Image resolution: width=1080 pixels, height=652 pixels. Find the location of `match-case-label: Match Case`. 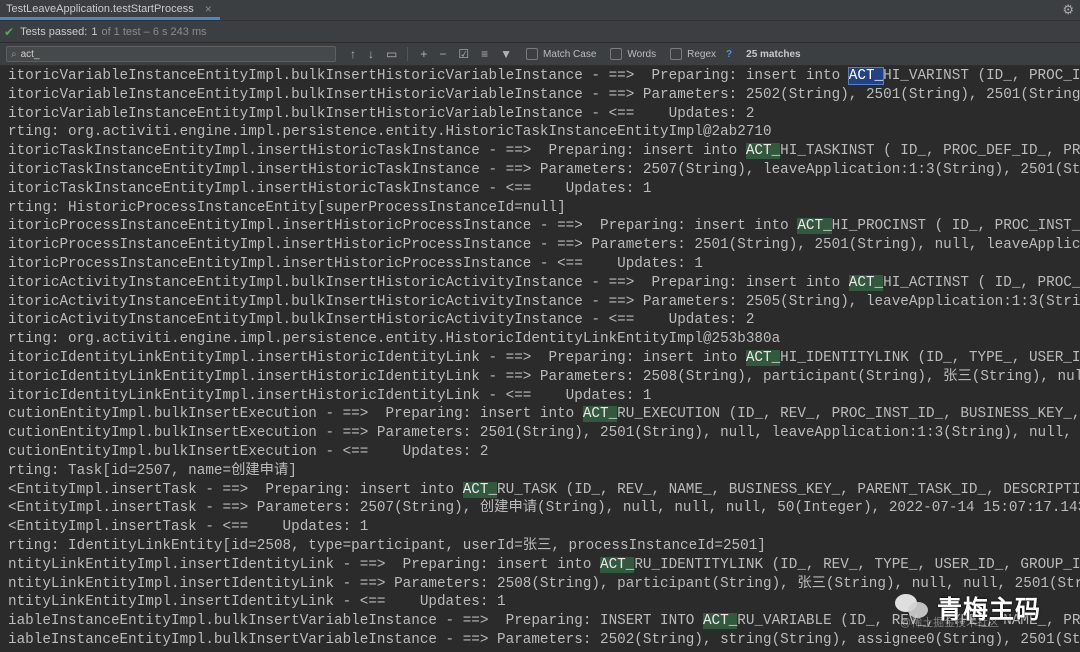

match-case-label: Match Case is located at coordinates (570, 54).